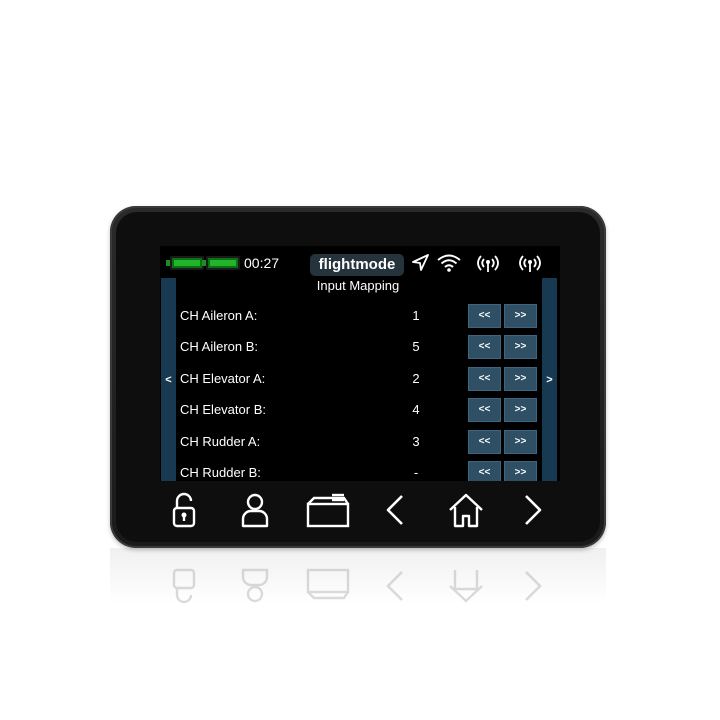  What do you see at coordinates (466, 586) in the screenshot?
I see `home-icon-reflection` at bounding box center [466, 586].